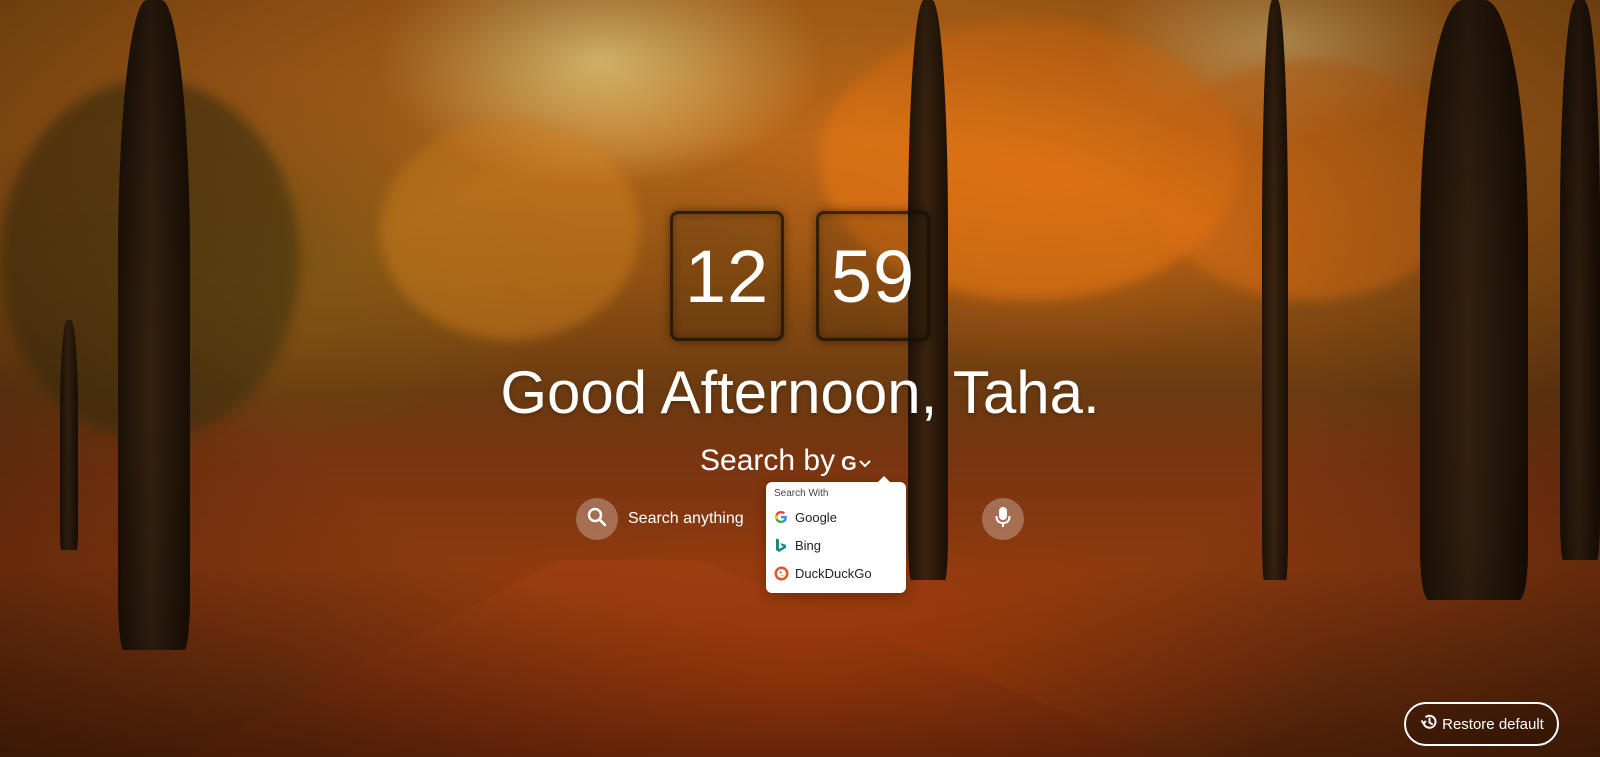 The width and height of the screenshot is (1600, 757). I want to click on microphone-icon, so click(1003, 519).